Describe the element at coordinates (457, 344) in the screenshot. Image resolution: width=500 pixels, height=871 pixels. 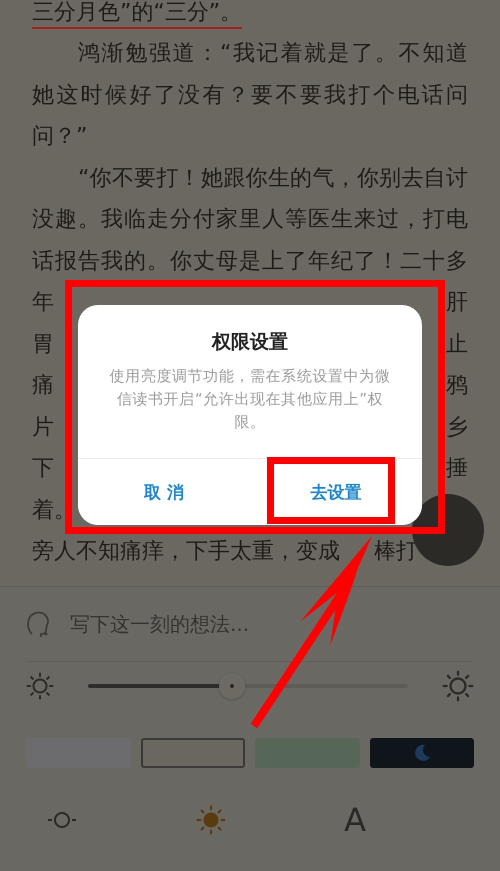
I see `text-line: 止` at that location.